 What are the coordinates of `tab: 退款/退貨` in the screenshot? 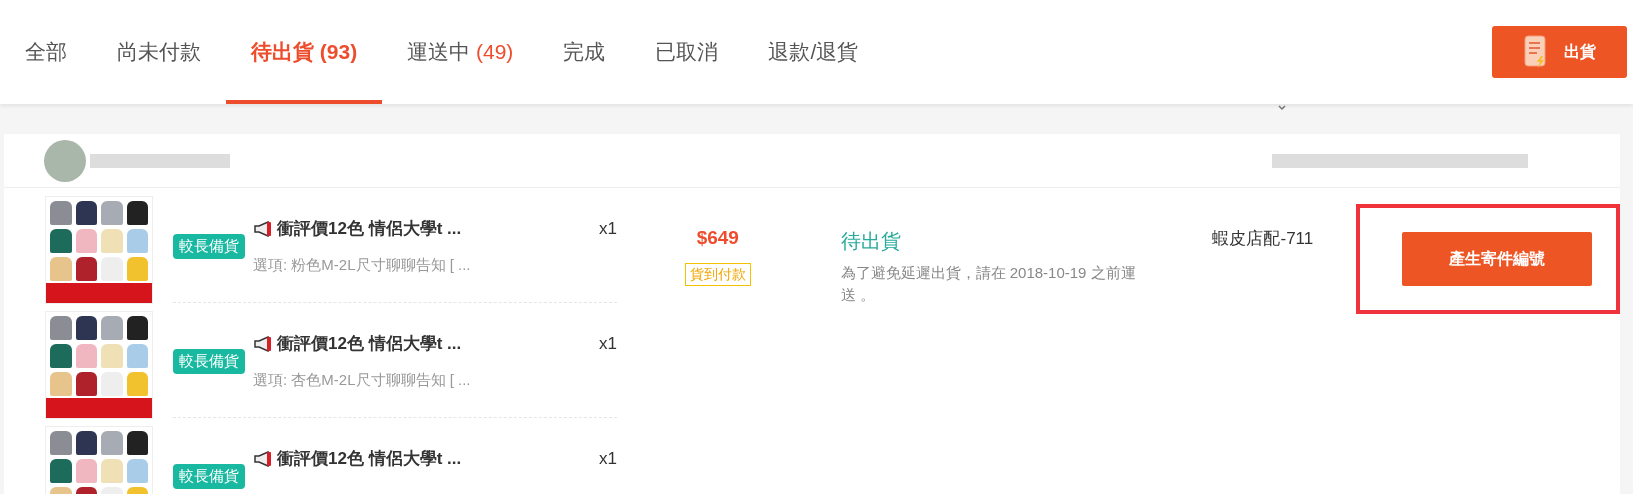 It's located at (813, 52).